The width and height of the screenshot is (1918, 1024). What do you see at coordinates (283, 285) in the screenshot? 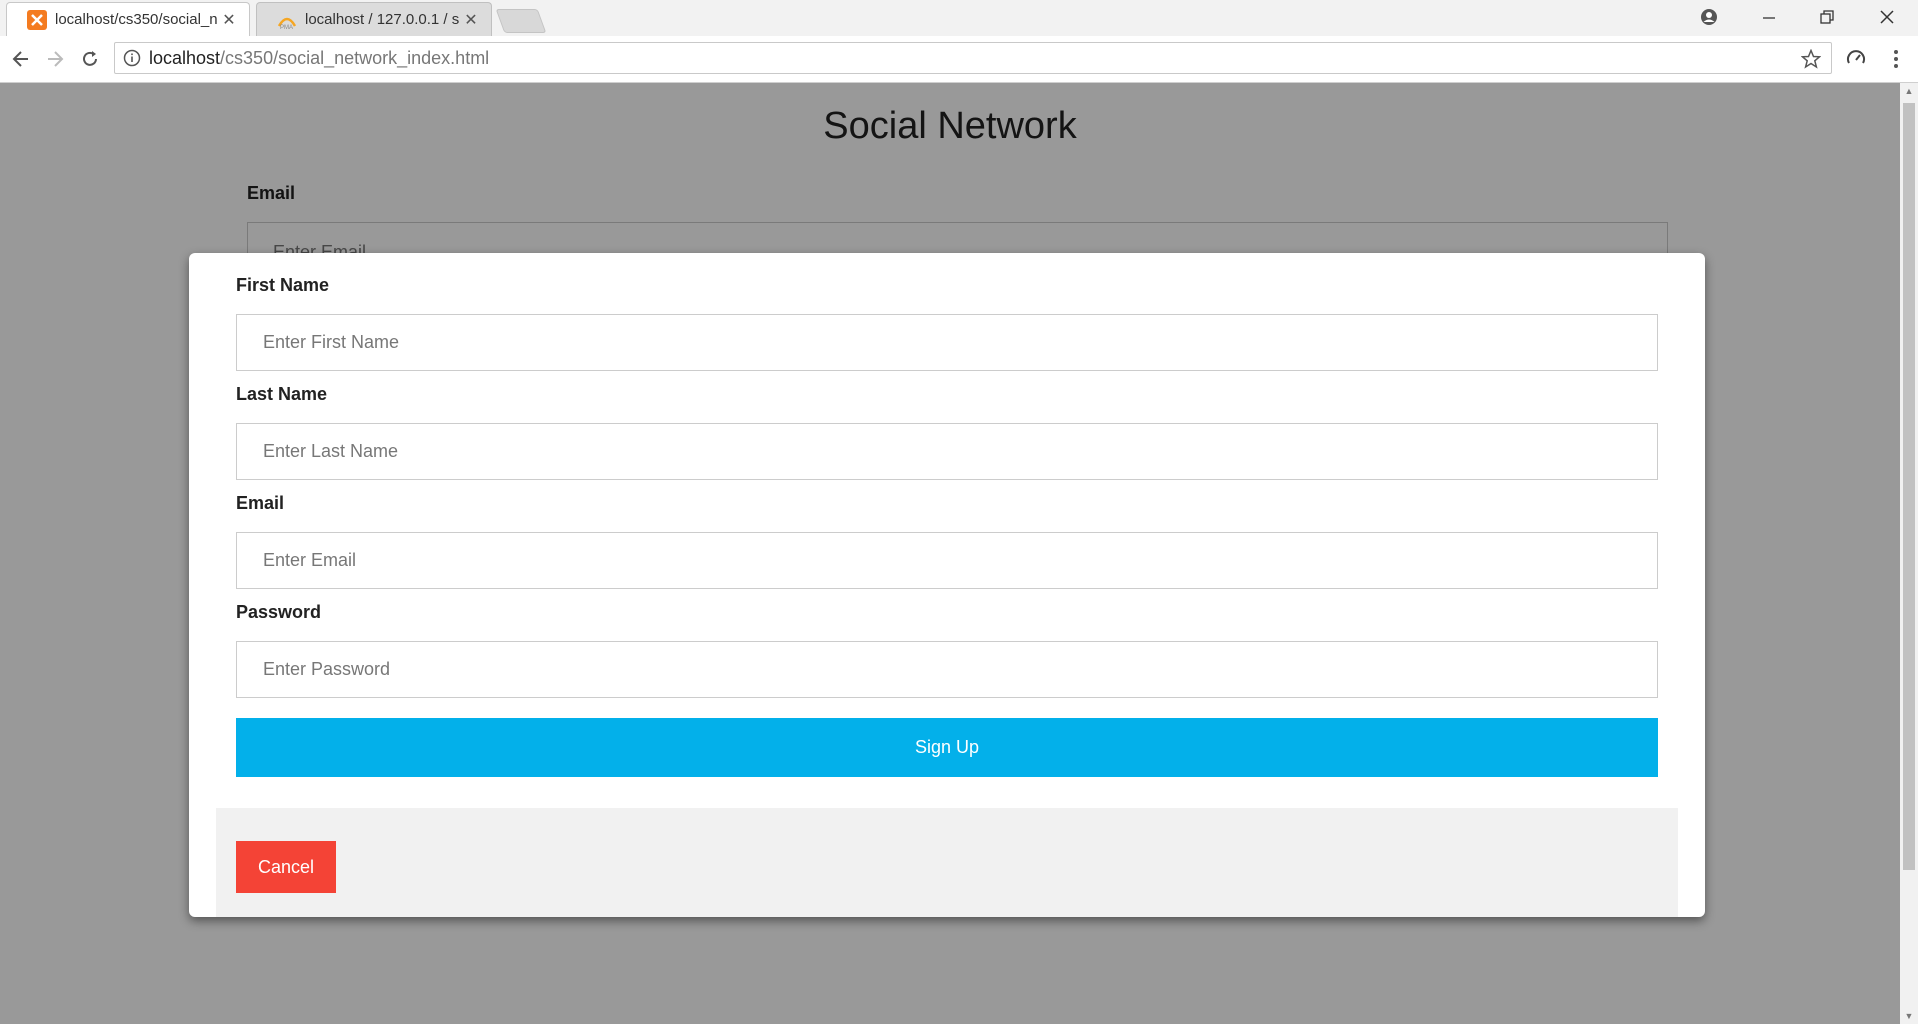
I see `first-name-label: First Name` at bounding box center [283, 285].